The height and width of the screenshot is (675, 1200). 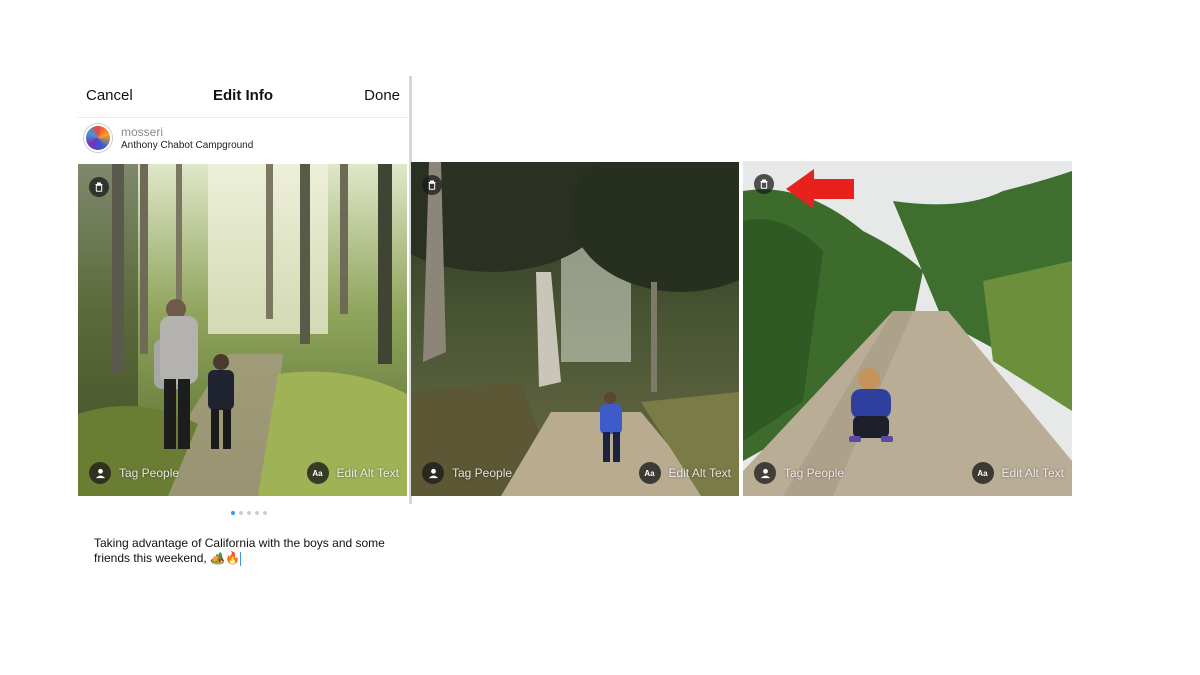 I want to click on photo-forest-family, so click(x=242, y=330).